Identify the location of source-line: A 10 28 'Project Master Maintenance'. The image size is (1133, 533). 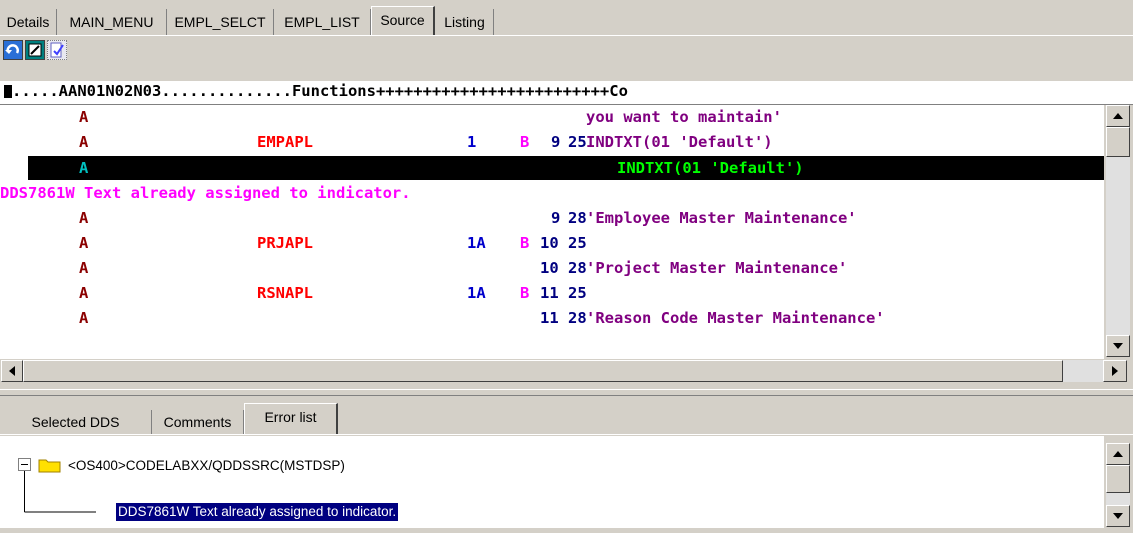
(552, 268).